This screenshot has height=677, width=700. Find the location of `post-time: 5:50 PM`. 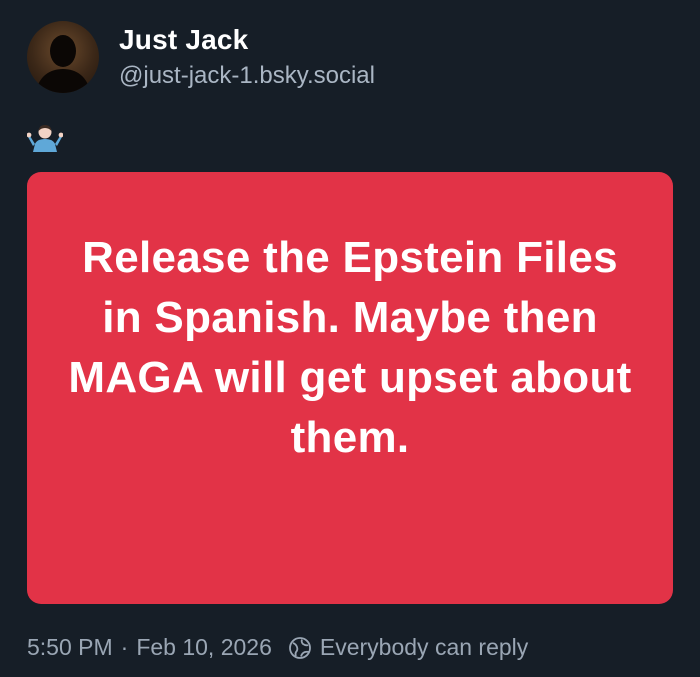

post-time: 5:50 PM is located at coordinates (70, 647).